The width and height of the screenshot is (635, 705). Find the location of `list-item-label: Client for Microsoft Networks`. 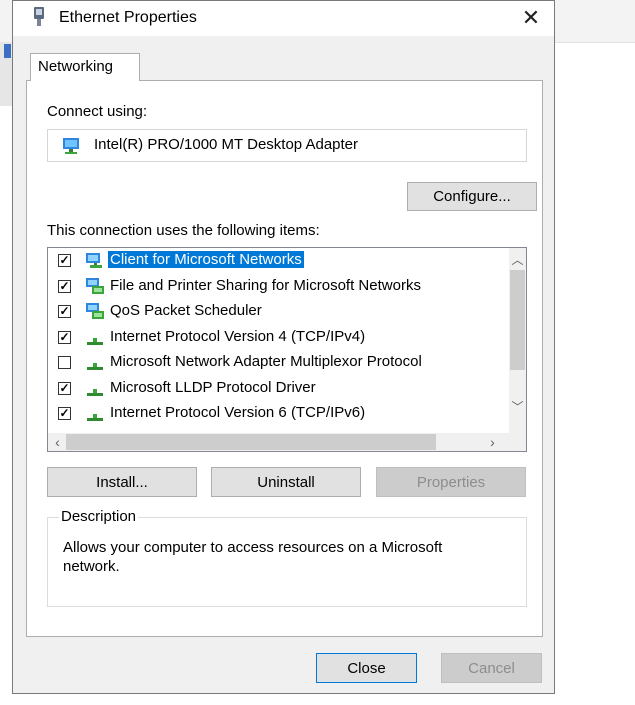

list-item-label: Client for Microsoft Networks is located at coordinates (206, 259).